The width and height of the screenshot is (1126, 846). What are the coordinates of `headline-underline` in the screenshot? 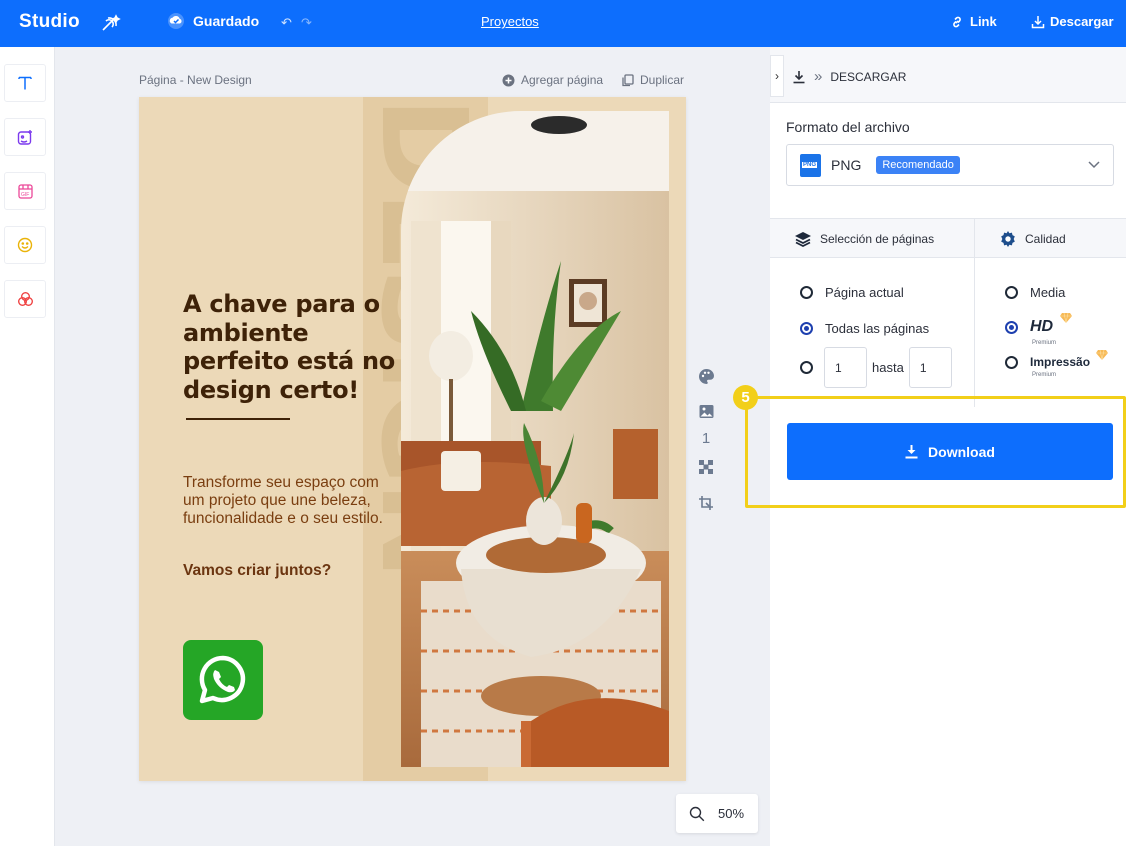 It's located at (238, 419).